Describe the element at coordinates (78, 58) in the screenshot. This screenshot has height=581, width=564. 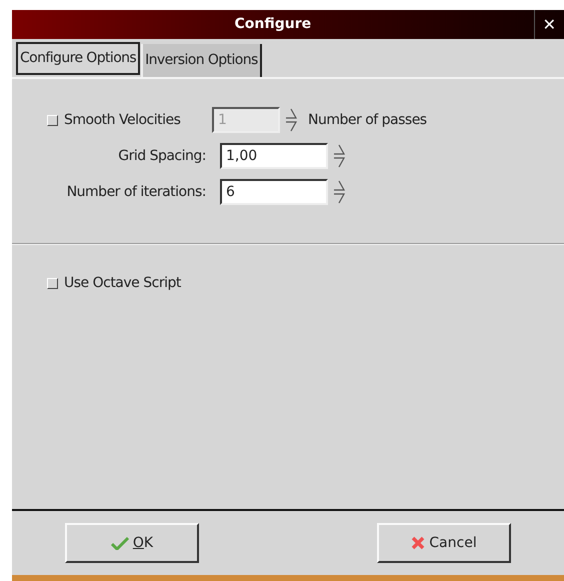
I see `tab: Configure Options` at that location.